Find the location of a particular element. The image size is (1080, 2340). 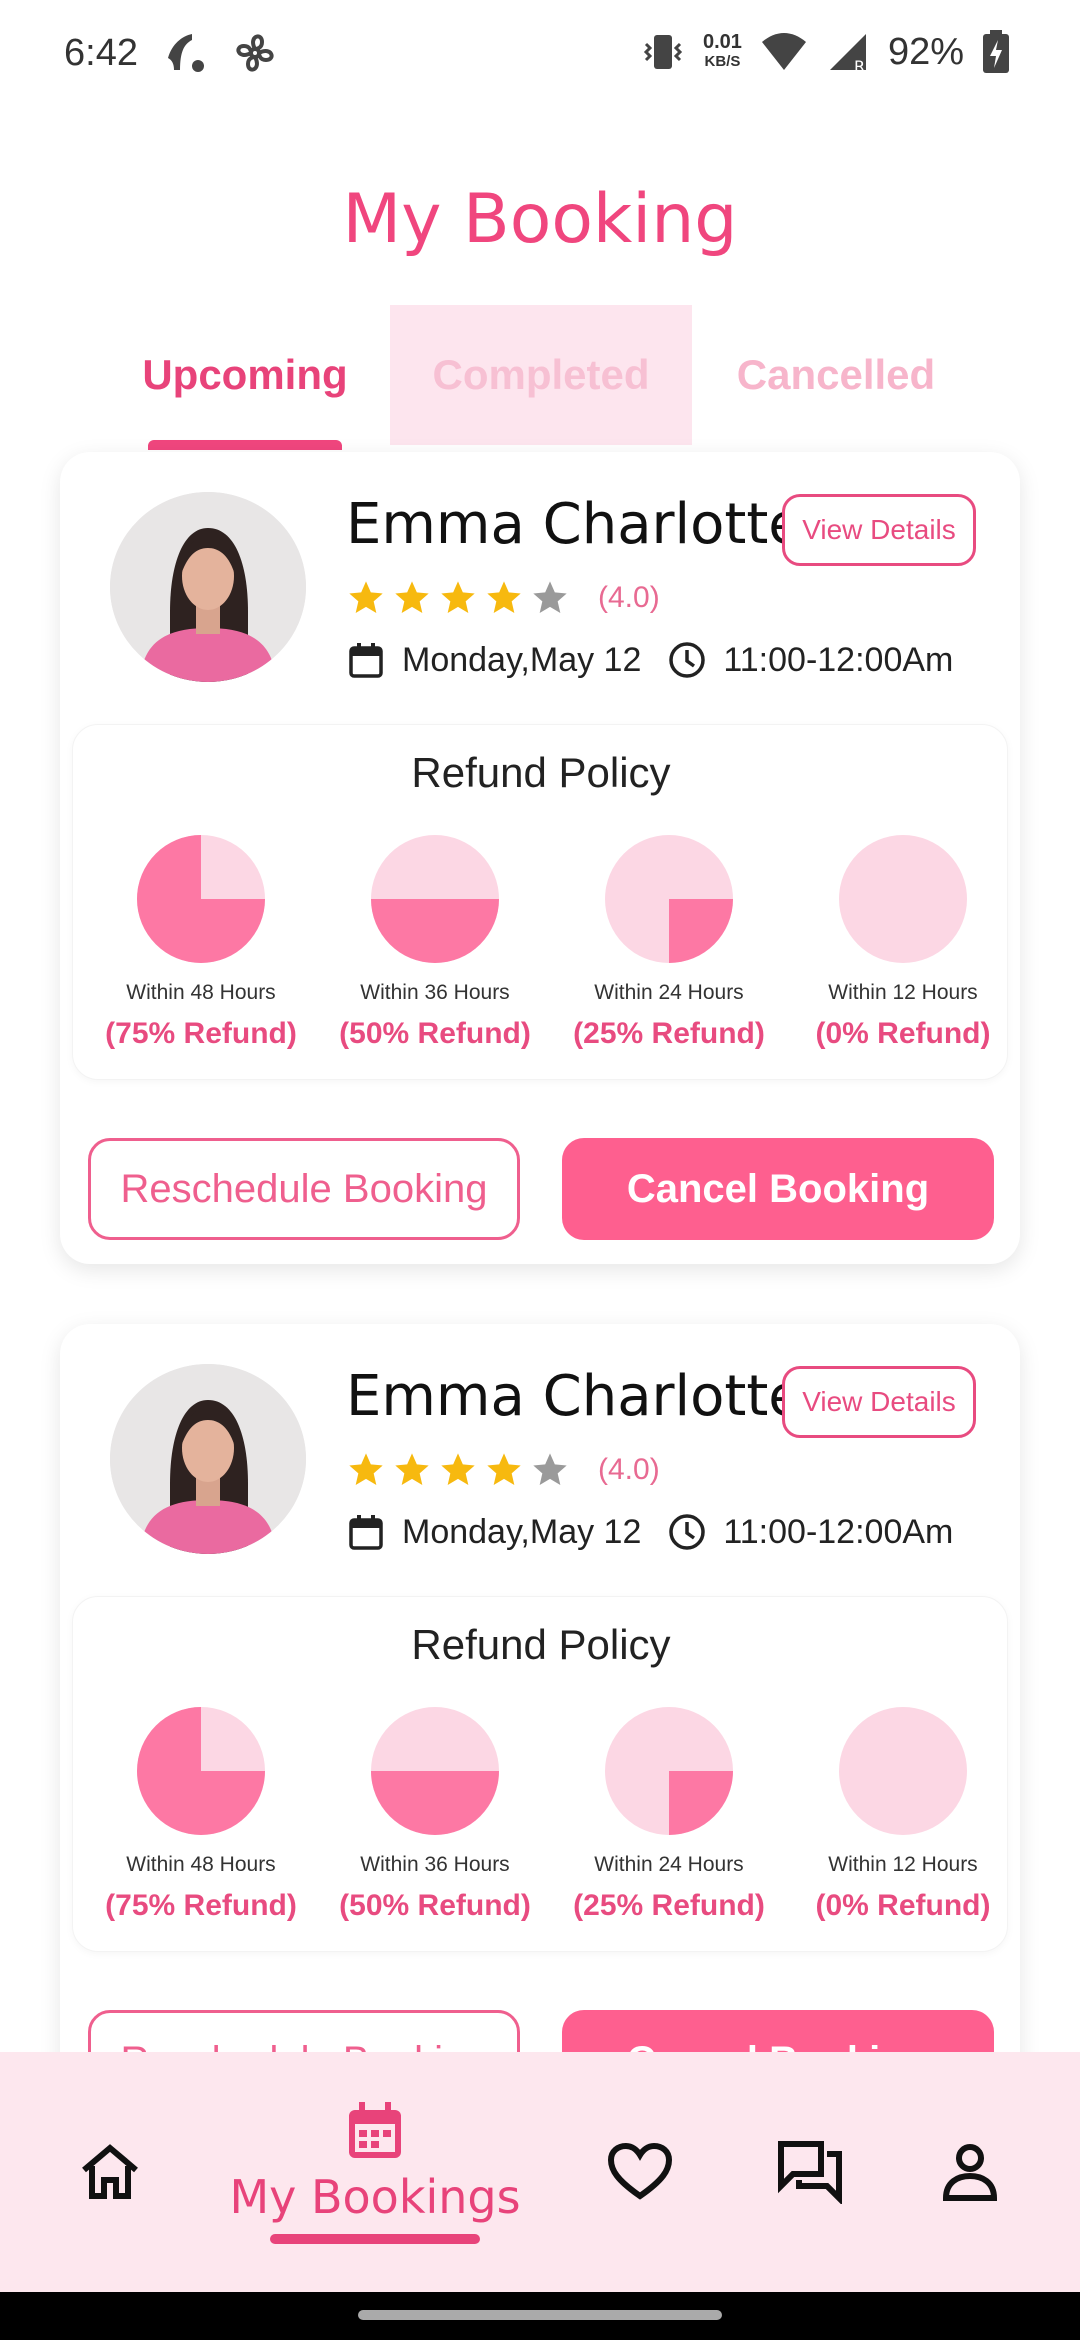

signal-icon: R is located at coordinates (847, 54).